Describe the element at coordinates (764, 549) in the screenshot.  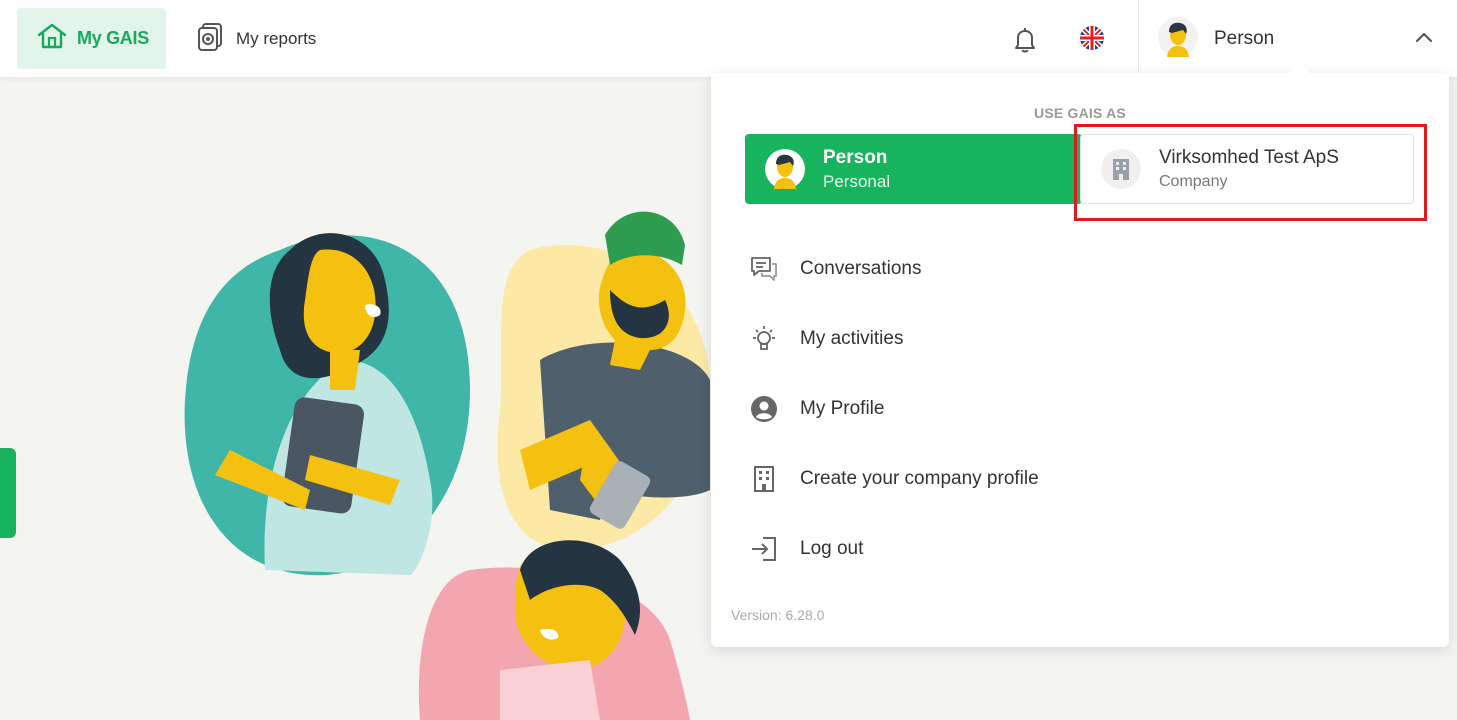
I see `logout-icon` at that location.